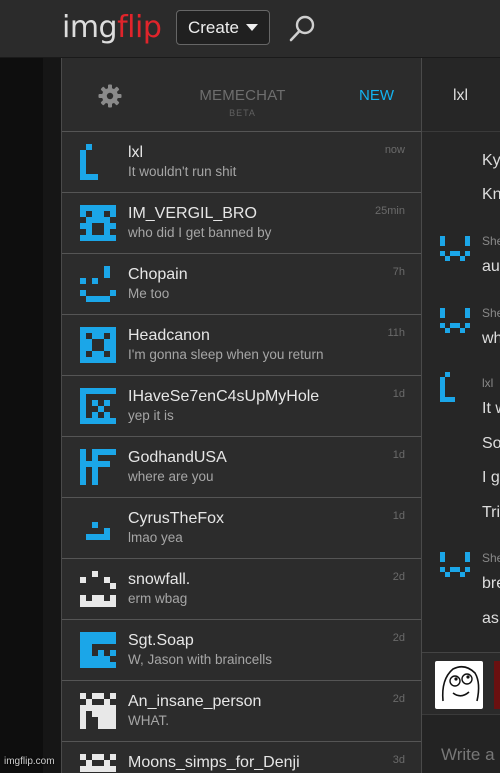 Image resolution: width=500 pixels, height=773 pixels. Describe the element at coordinates (149, 293) in the screenshot. I see `chat-last-message: Me too` at that location.